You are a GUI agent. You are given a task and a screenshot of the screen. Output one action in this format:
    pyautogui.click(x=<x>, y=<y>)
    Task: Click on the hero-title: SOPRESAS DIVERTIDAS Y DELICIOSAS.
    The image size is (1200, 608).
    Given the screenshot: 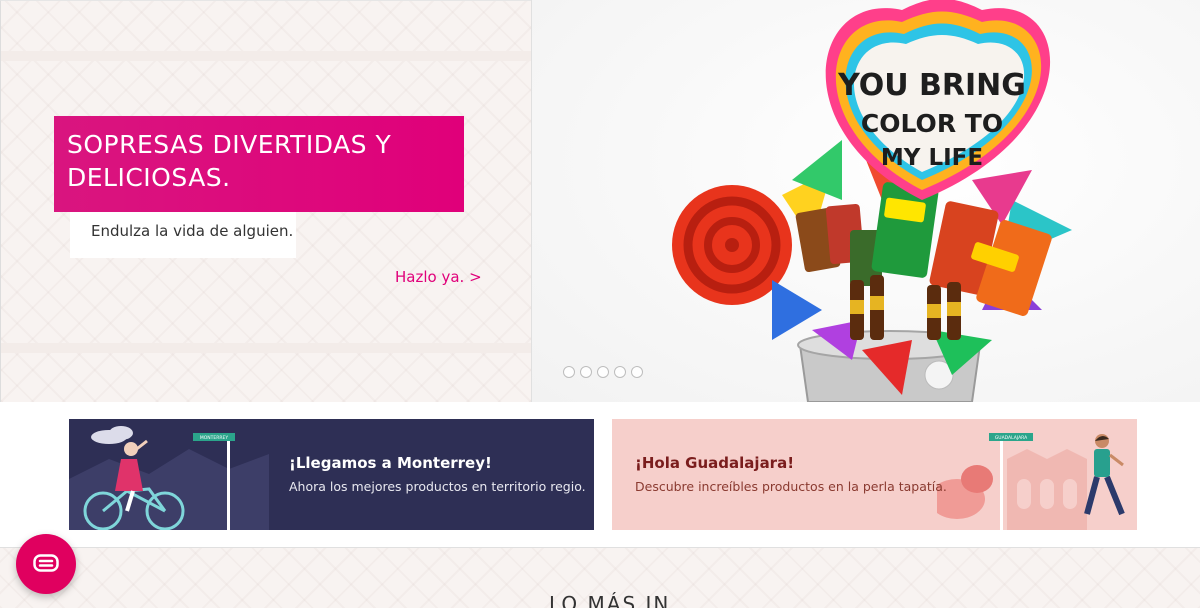 What is the action you would take?
    pyautogui.click(x=229, y=161)
    